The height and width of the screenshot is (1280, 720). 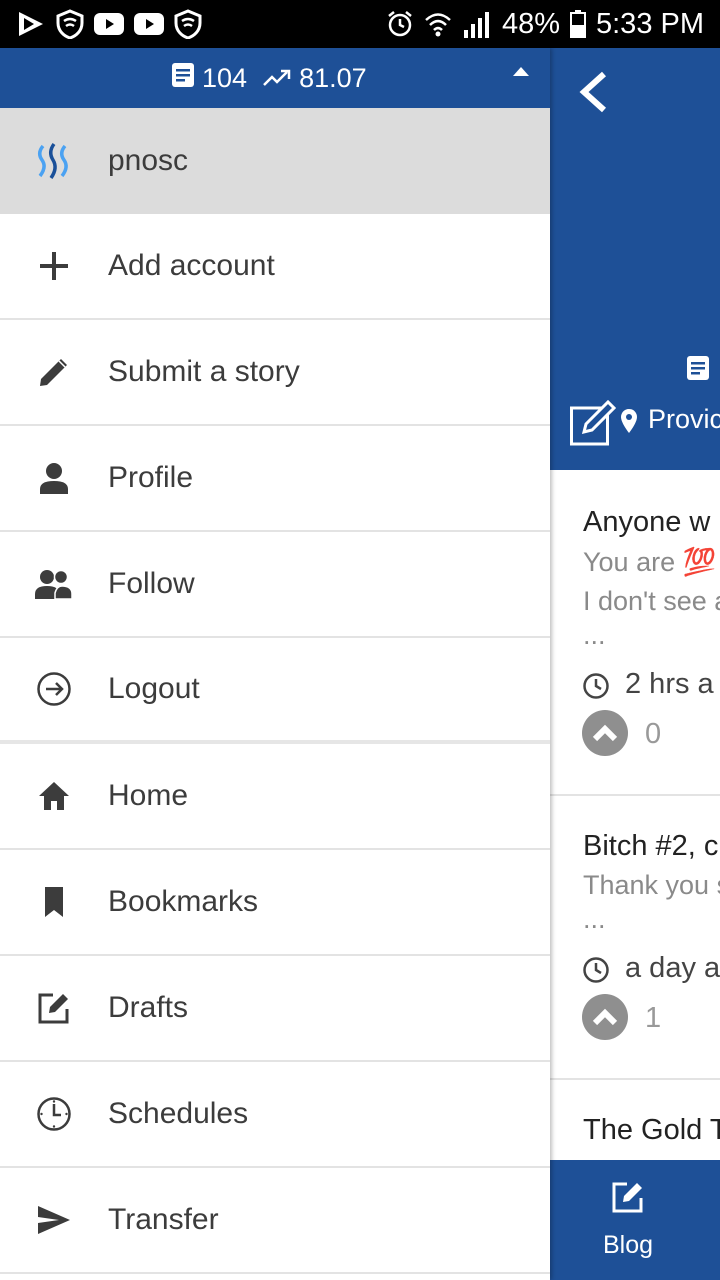 What do you see at coordinates (148, 1007) in the screenshot?
I see `menu-label: Drafts` at bounding box center [148, 1007].